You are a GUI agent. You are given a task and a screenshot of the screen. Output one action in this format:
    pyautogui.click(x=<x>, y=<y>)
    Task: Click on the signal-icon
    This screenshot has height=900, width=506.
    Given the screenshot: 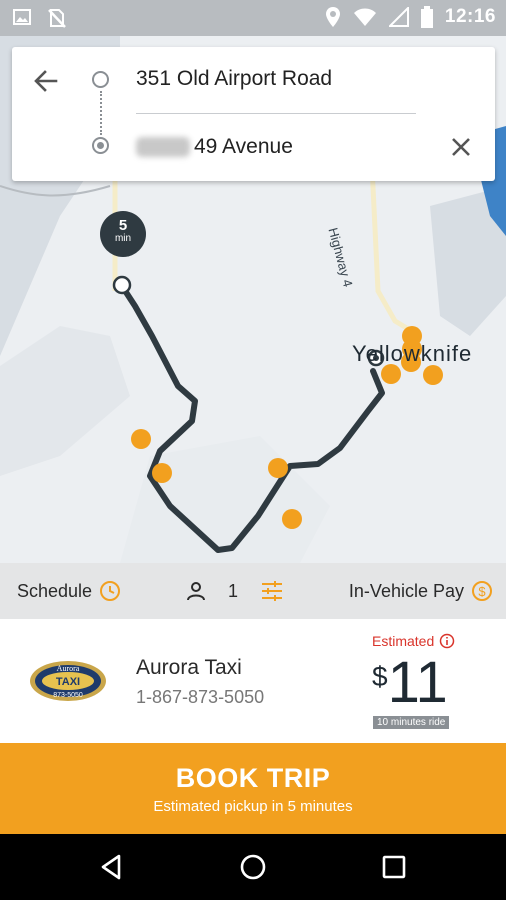 What is the action you would take?
    pyautogui.click(x=398, y=17)
    